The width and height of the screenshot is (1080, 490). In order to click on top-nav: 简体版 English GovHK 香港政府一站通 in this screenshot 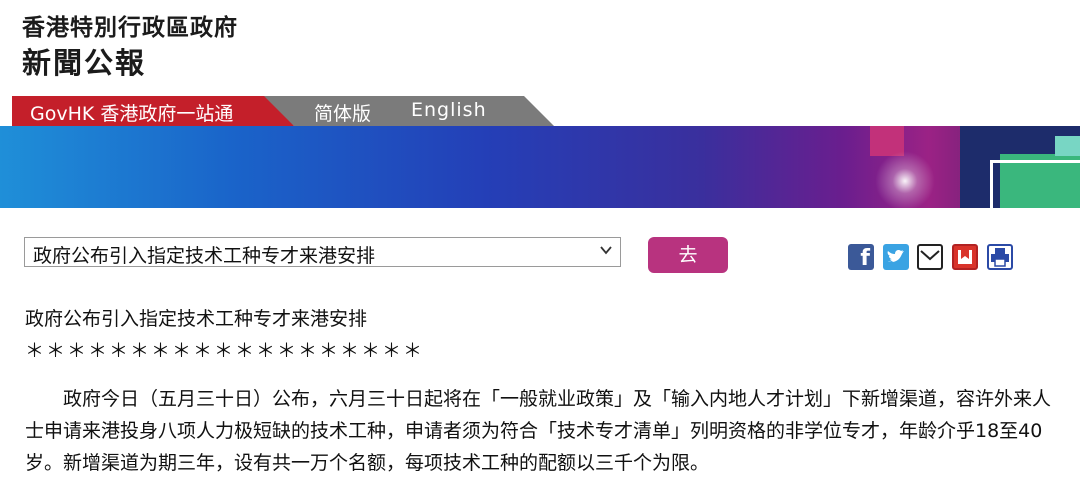, I will do `click(540, 111)`.